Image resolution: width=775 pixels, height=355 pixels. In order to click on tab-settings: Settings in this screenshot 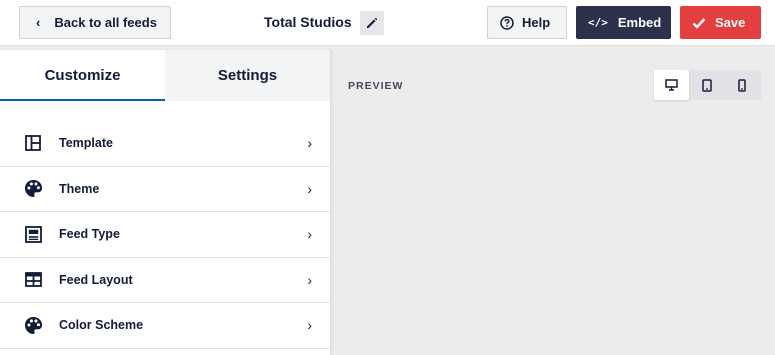, I will do `click(247, 75)`.